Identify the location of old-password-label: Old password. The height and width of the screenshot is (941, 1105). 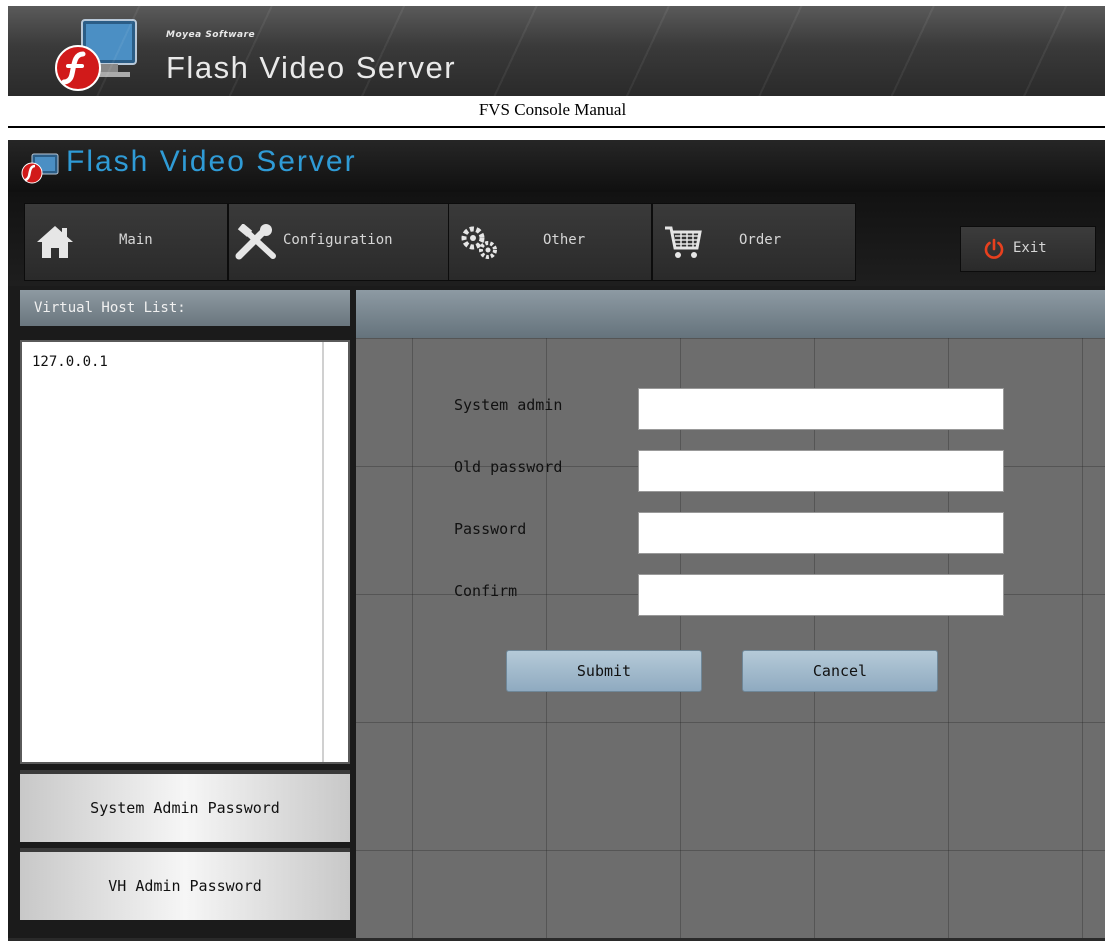
(508, 467).